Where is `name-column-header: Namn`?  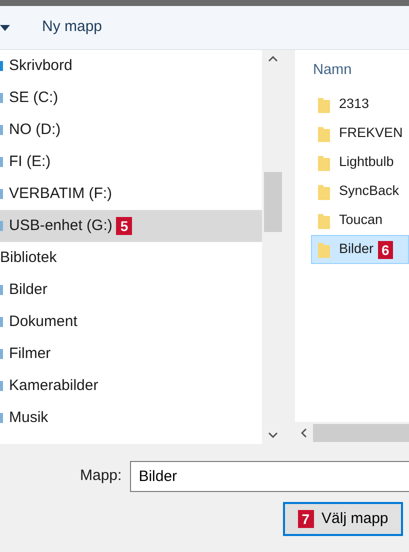
name-column-header: Namn is located at coordinates (361, 75).